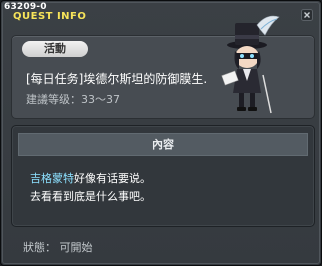  I want to click on npc-portrait-icon, so click(250, 64).